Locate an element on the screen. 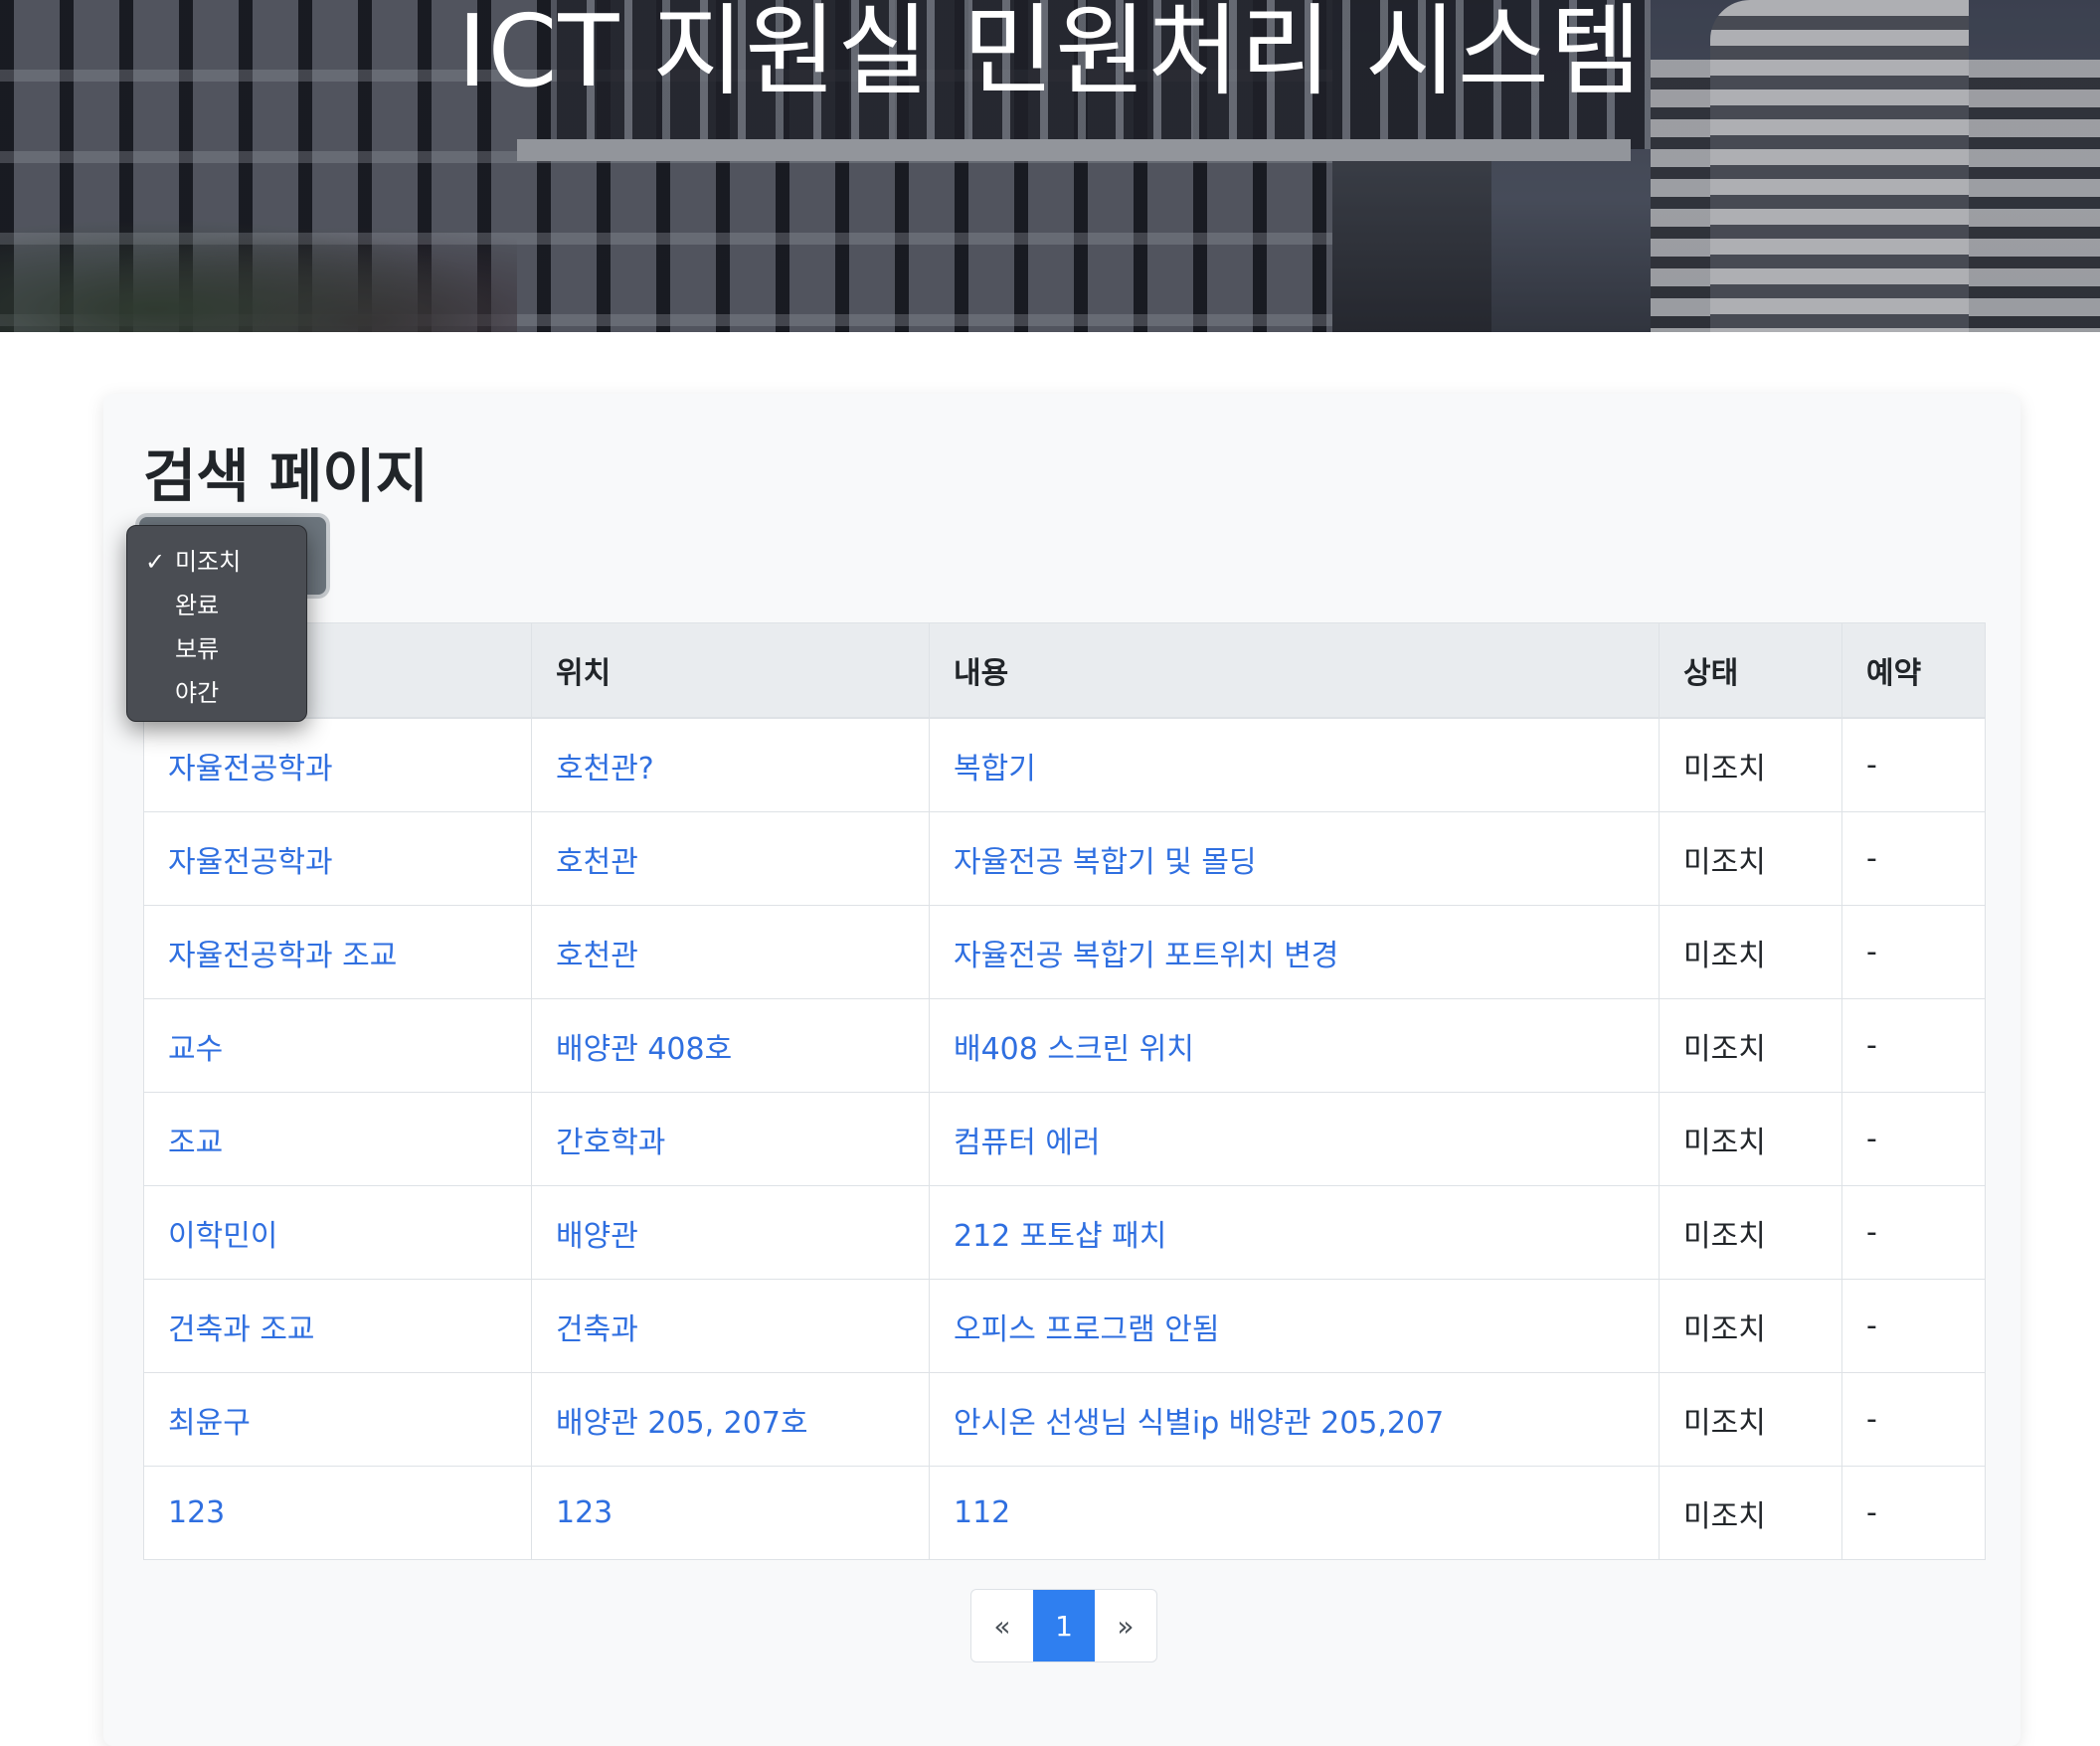  site-title: ICT 지원실 민원처리 시스템 is located at coordinates (1050, 54).